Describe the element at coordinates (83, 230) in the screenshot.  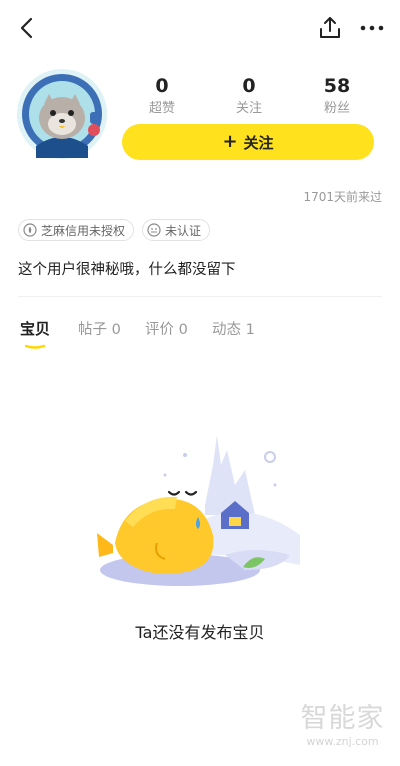
I see `sesame-credit-label: 芝麻信用未授权` at that location.